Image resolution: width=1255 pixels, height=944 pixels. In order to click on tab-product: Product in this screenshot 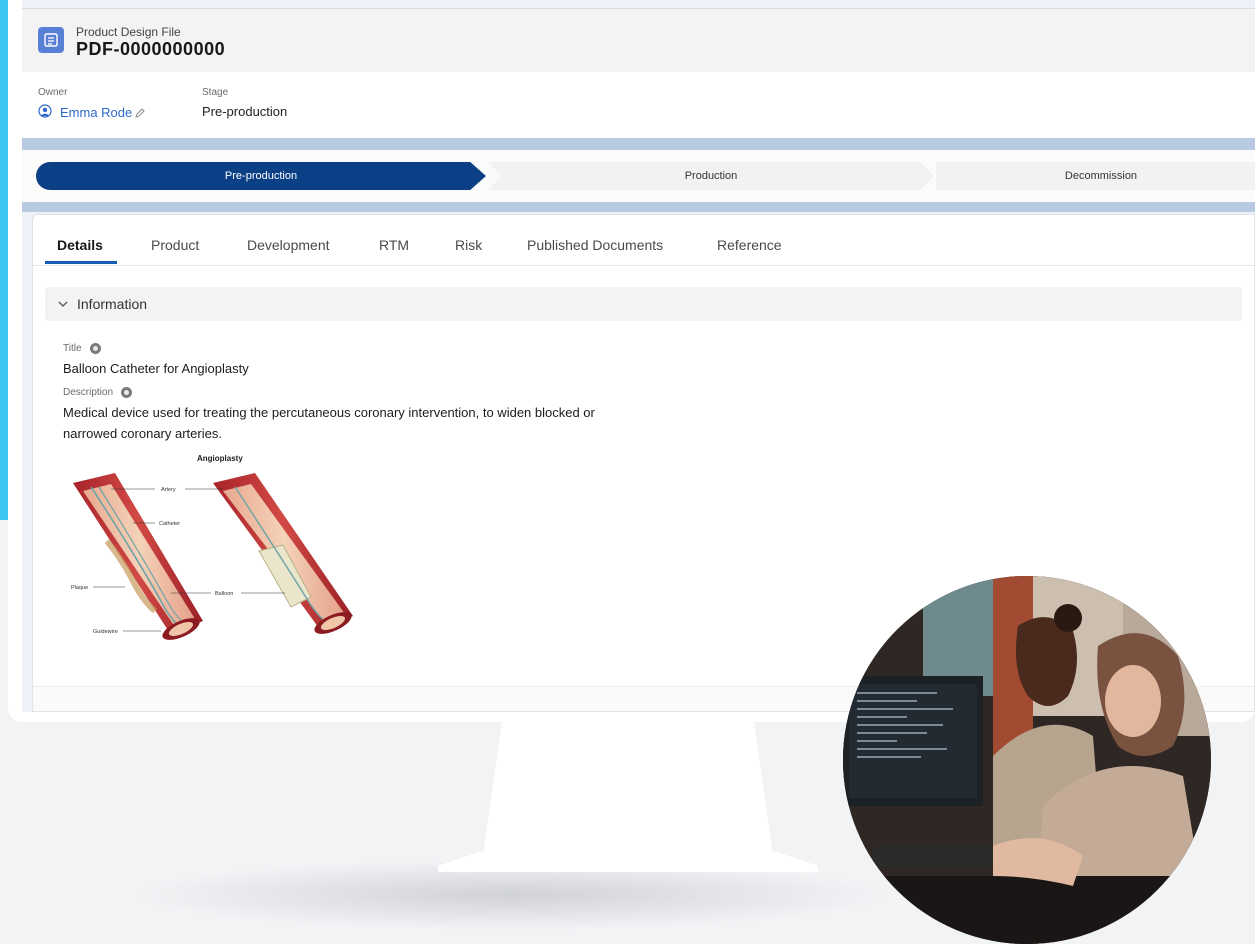, I will do `click(175, 245)`.